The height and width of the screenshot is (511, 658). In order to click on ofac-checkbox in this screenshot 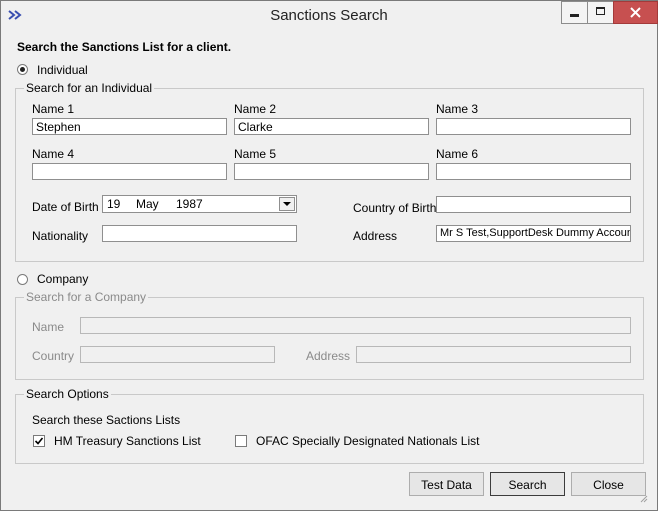, I will do `click(241, 441)`.